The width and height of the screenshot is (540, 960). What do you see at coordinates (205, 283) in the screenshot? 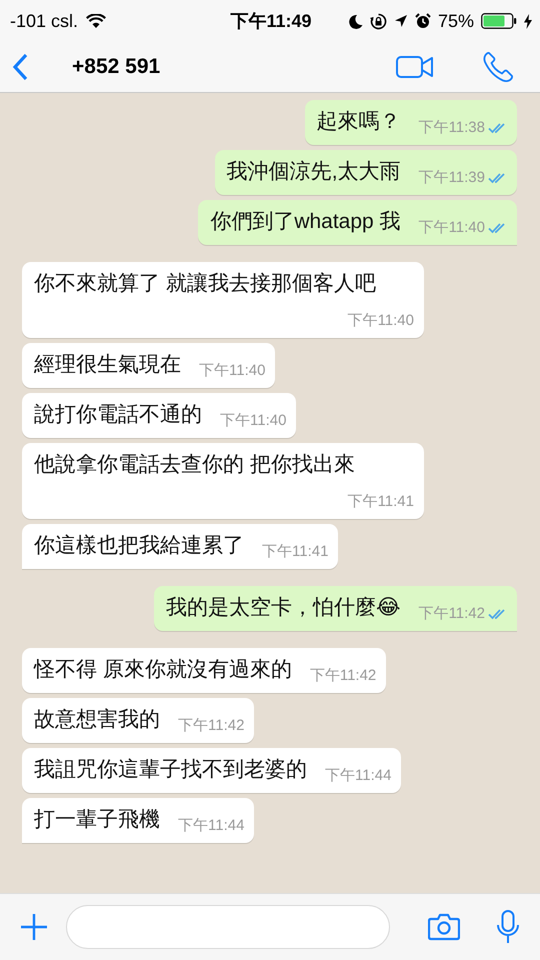
I see `message-text: 你不來就算了 就讓我去接那個客人吧` at bounding box center [205, 283].